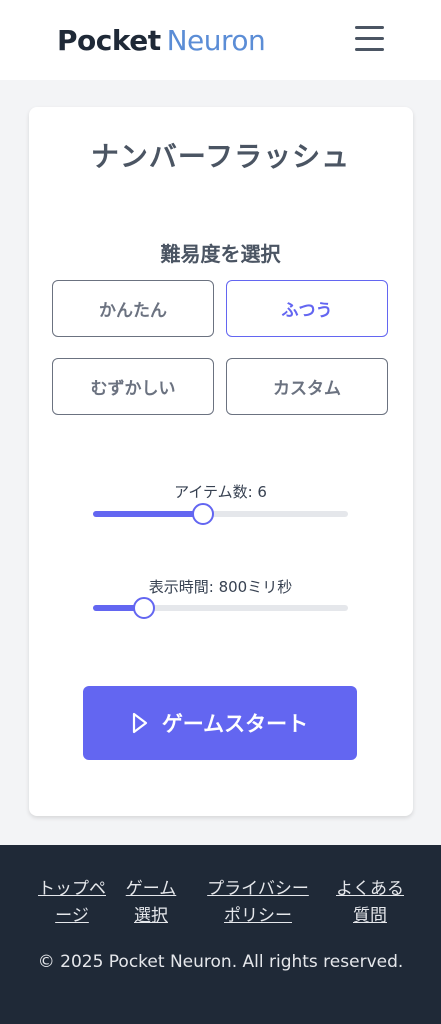 This screenshot has width=441, height=1024. Describe the element at coordinates (139, 723) in the screenshot. I see `play-icon` at that location.